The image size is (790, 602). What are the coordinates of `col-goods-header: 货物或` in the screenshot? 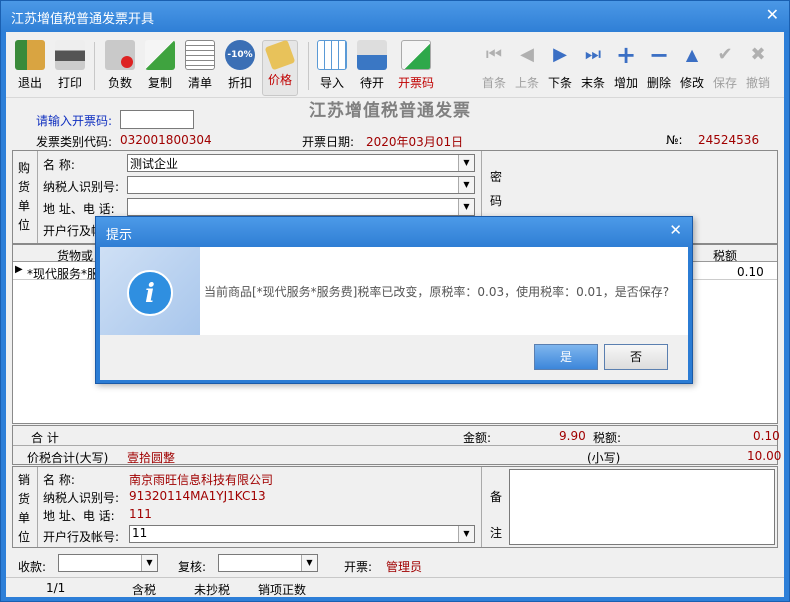 It's located at (75, 256).